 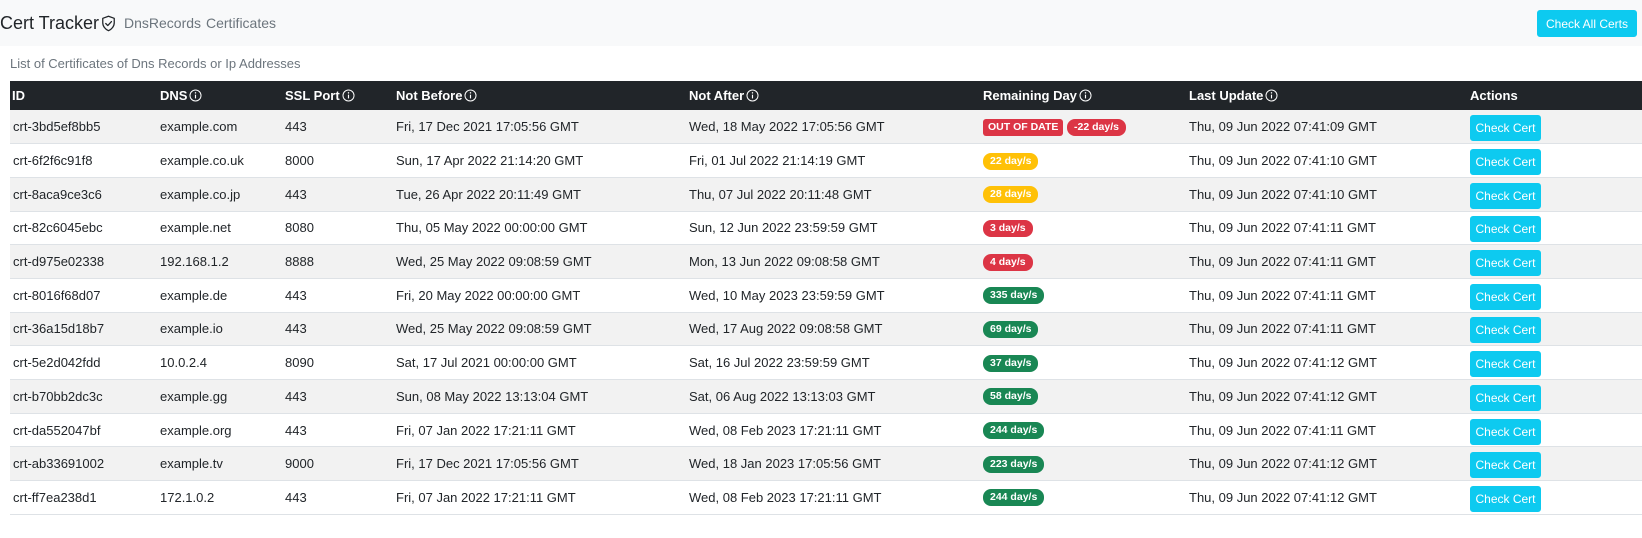 What do you see at coordinates (489, 194) in the screenshot?
I see `cell-not-before: Tue, 26 Apr 2022 20:11:49 GMT` at bounding box center [489, 194].